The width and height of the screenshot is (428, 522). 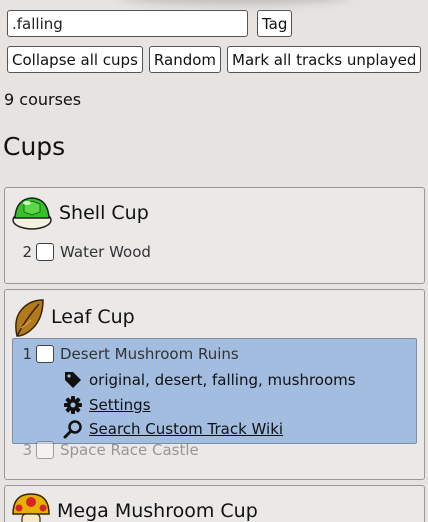 I want to click on track-row: 1 Desert Mushroom Ruins, so click(x=128, y=354).